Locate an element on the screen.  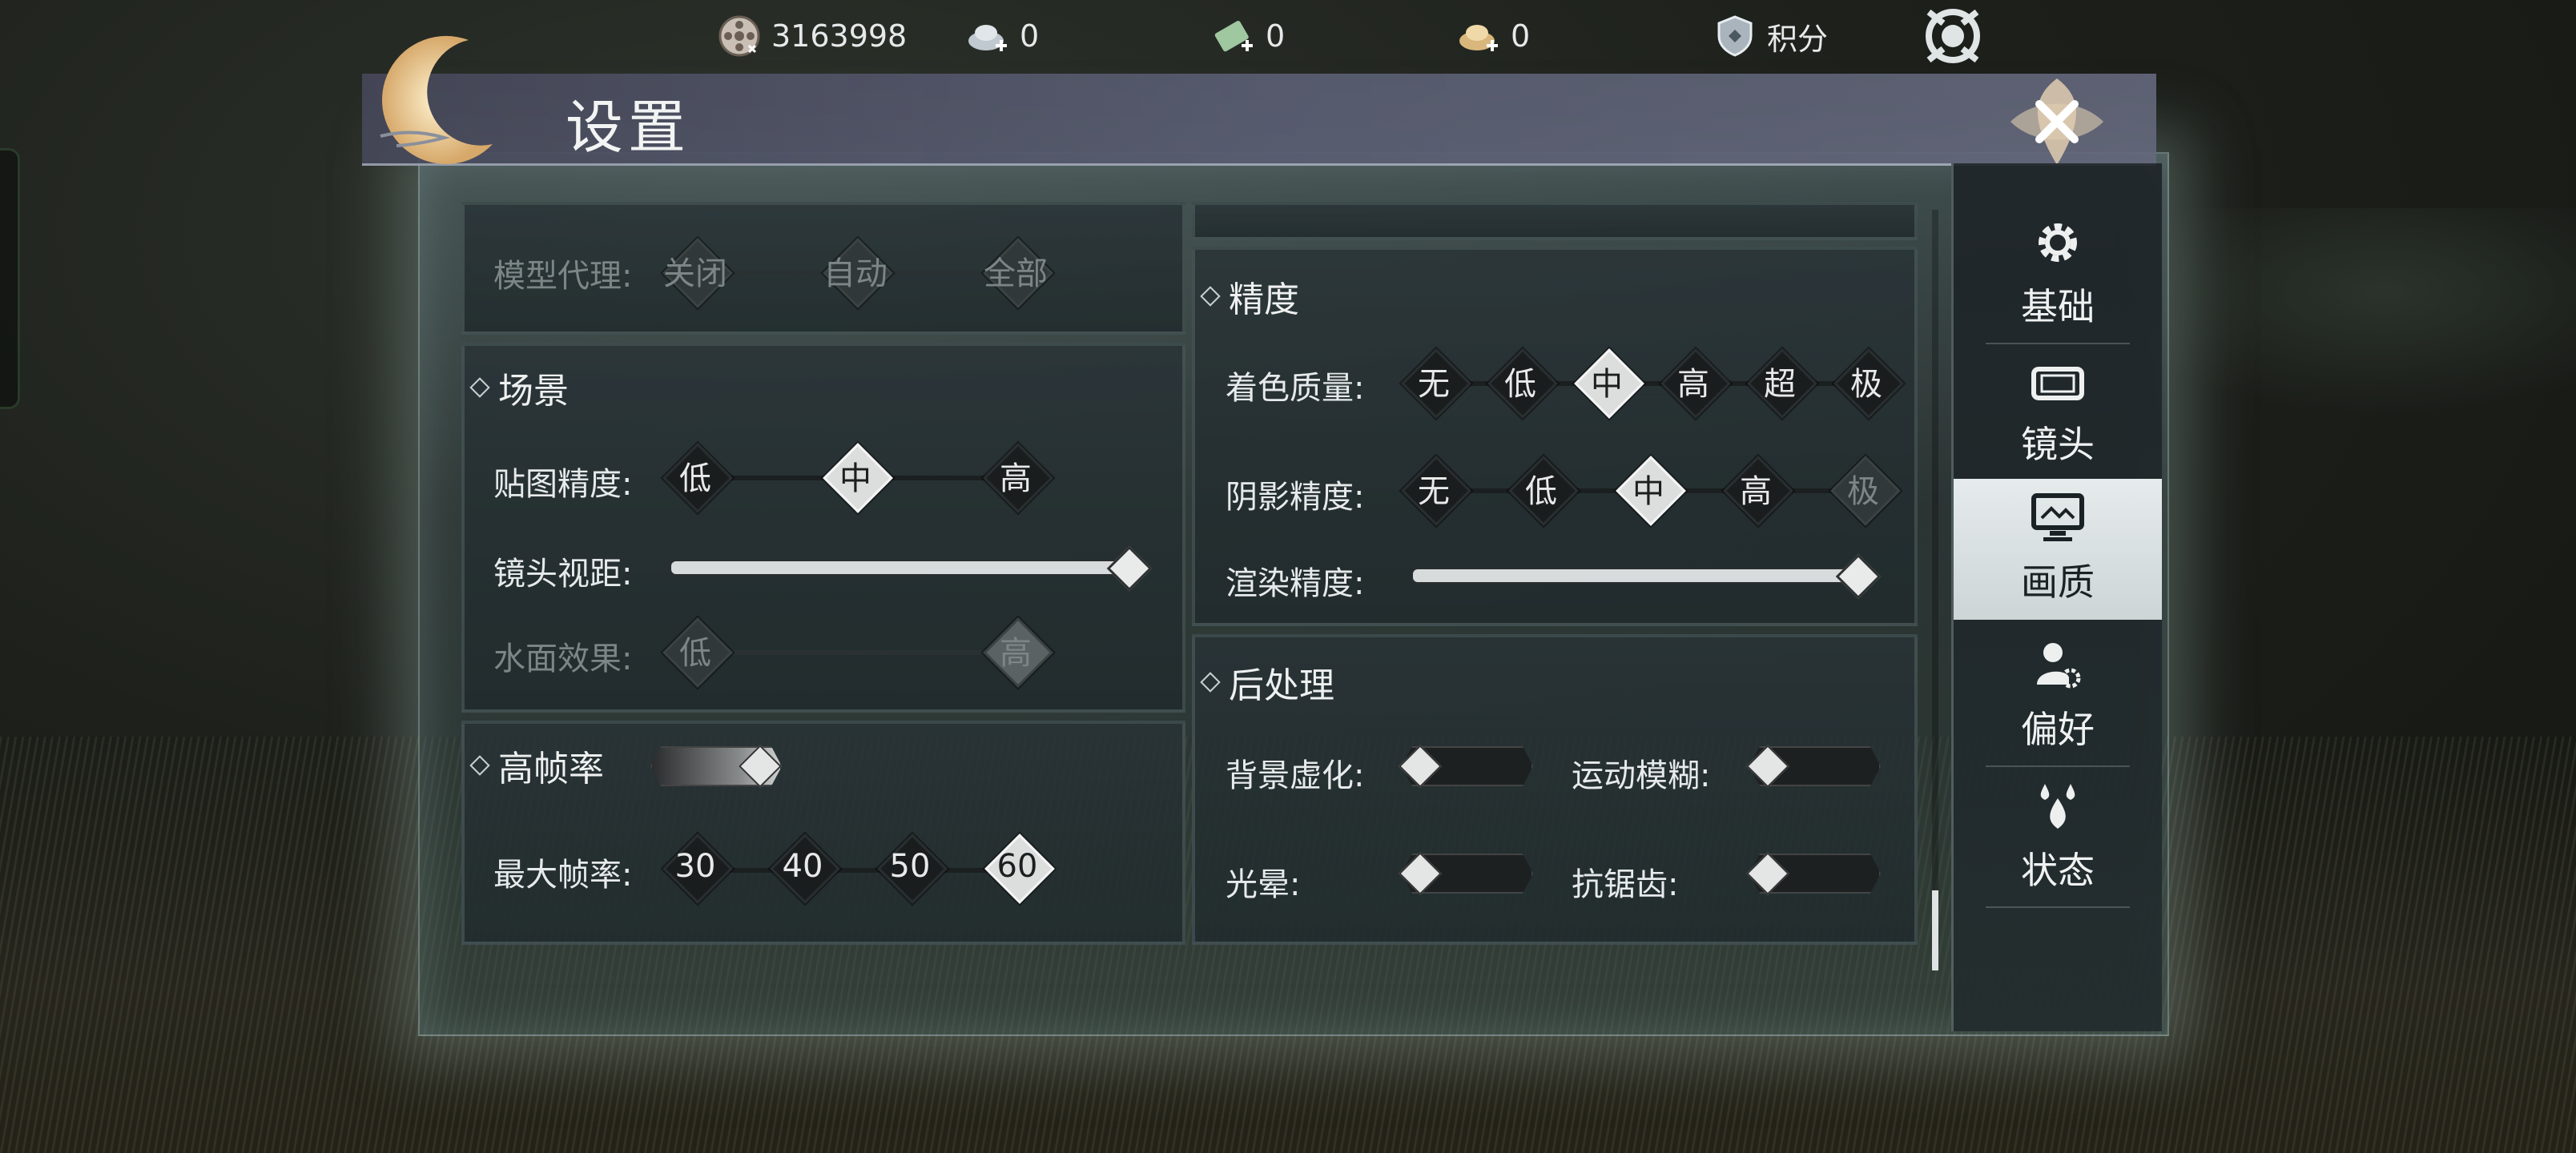
model-proxy-all: 全部 is located at coordinates (1017, 272).